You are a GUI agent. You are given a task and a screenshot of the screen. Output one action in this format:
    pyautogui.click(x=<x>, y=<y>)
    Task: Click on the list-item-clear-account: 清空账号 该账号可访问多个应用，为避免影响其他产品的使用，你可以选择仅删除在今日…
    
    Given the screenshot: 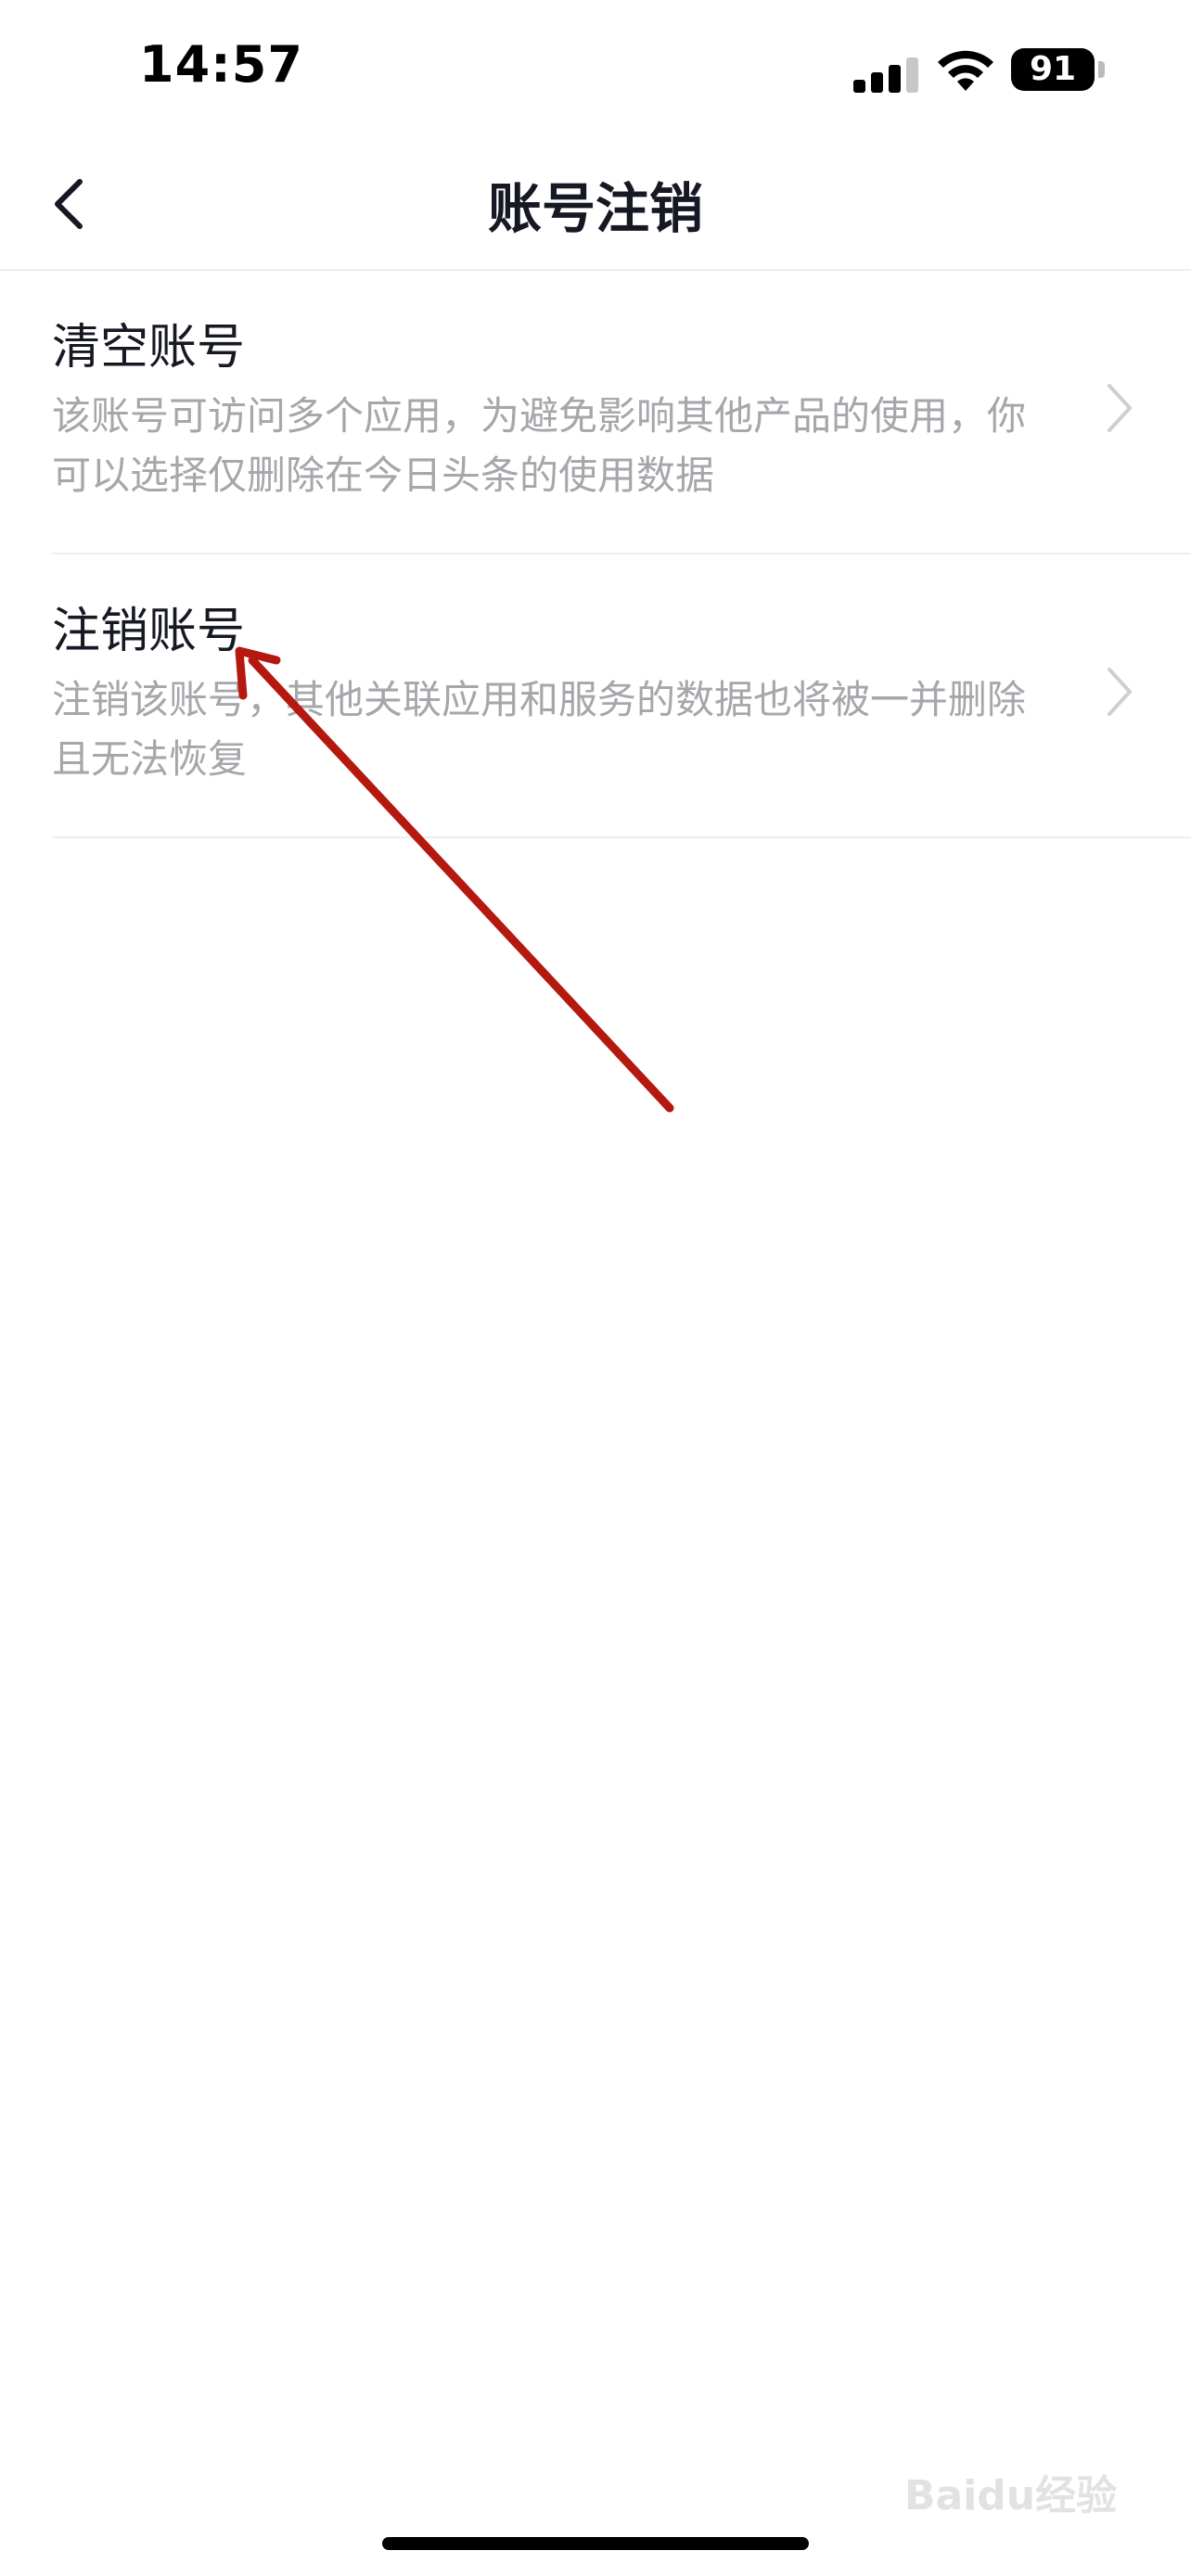 What is the action you would take?
    pyautogui.click(x=621, y=413)
    